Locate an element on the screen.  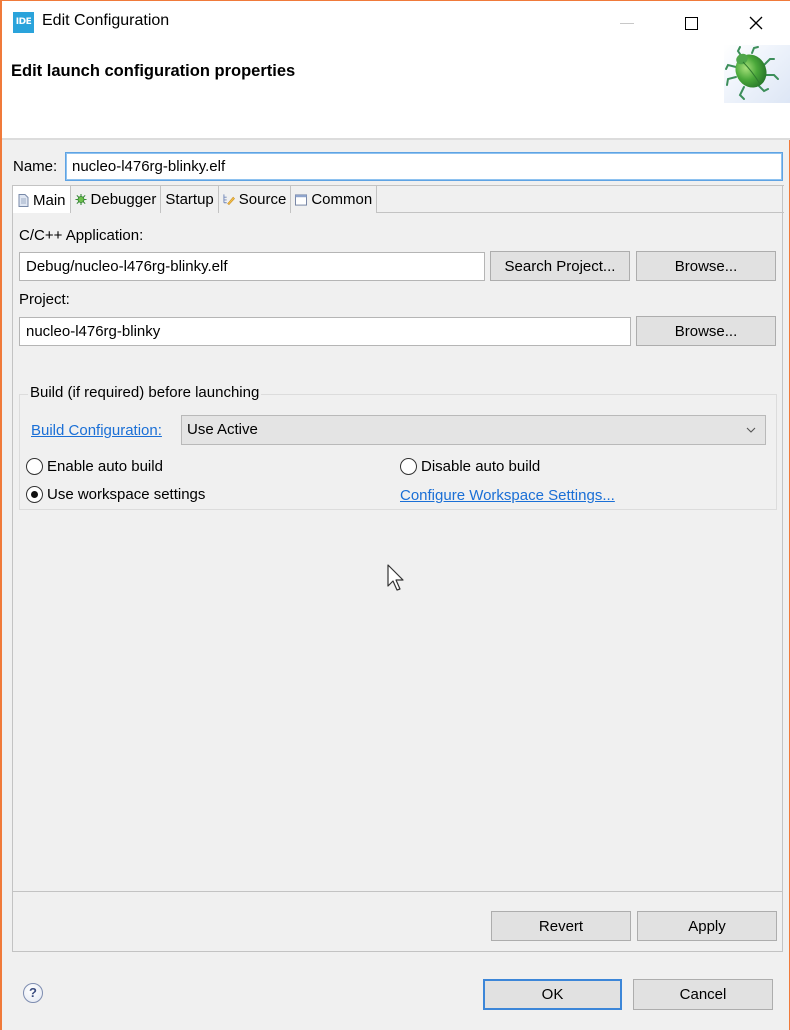
mouse-cursor-icon is located at coordinates (395, 577).